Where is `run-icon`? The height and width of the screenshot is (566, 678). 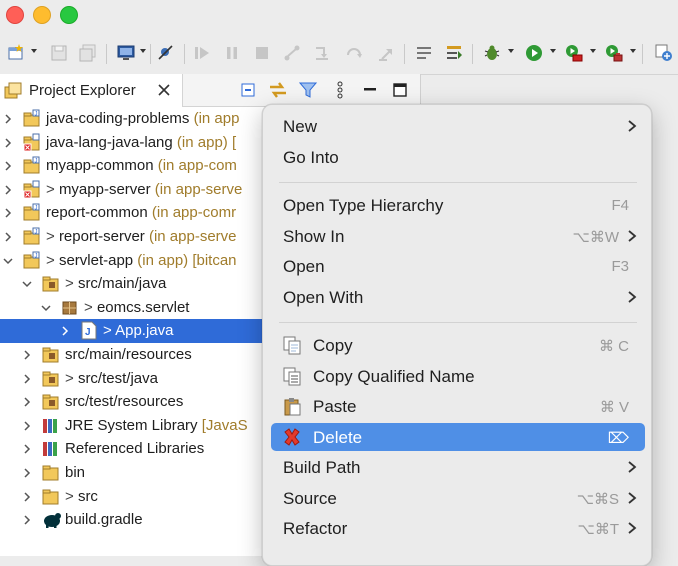 run-icon is located at coordinates (534, 53).